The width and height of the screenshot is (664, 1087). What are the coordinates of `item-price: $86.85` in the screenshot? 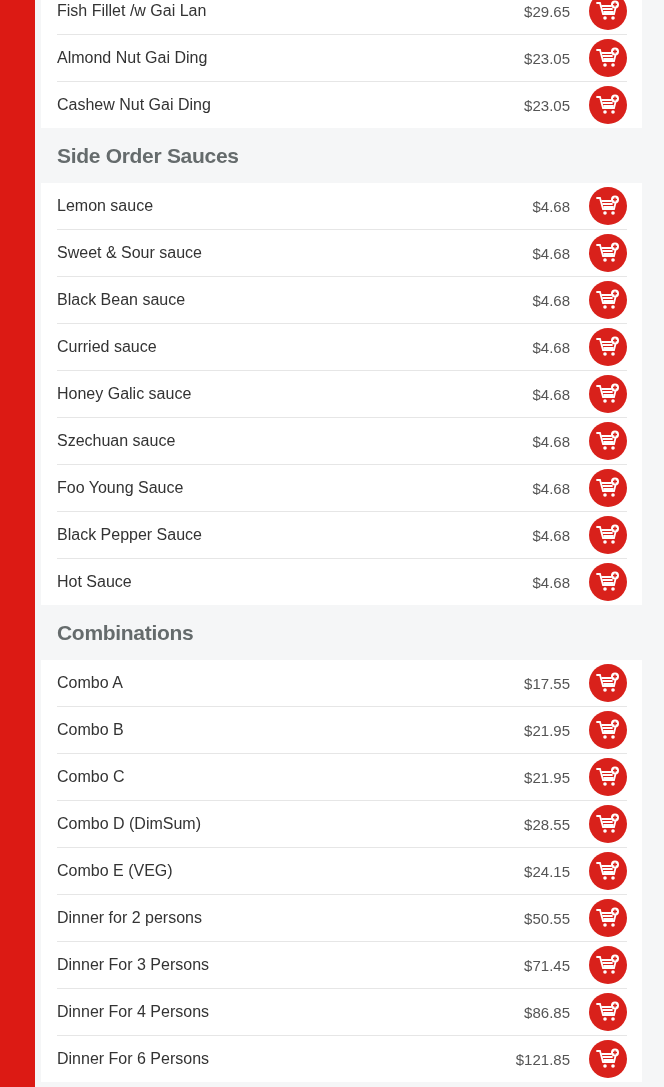 It's located at (547, 1012).